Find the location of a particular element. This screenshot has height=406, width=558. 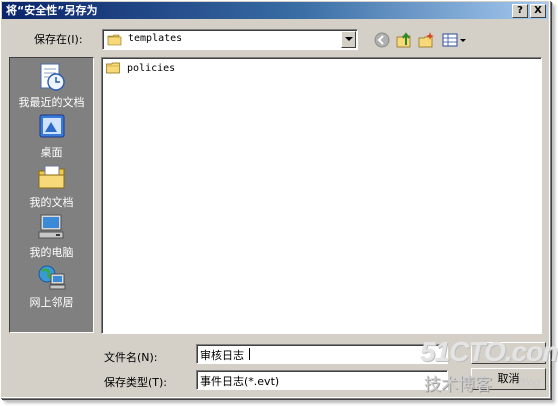

place-label: 我的文档 is located at coordinates (51, 202).